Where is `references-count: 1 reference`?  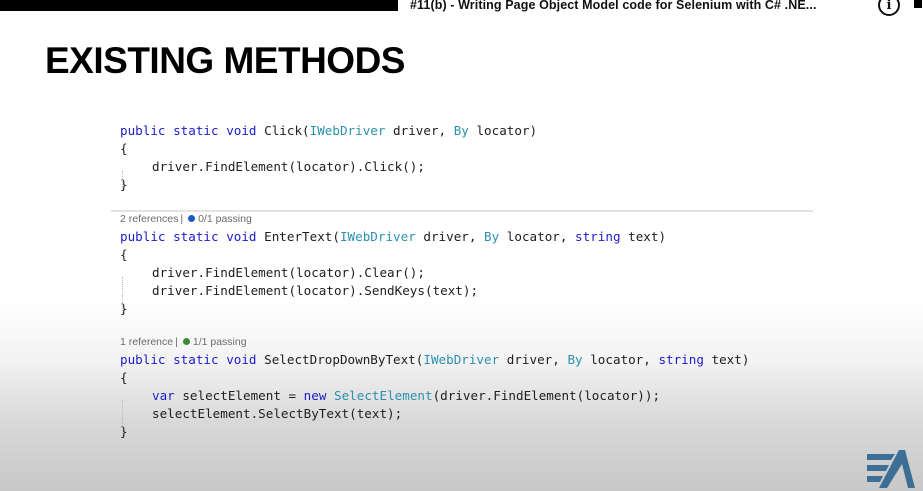 references-count: 1 reference is located at coordinates (146, 342).